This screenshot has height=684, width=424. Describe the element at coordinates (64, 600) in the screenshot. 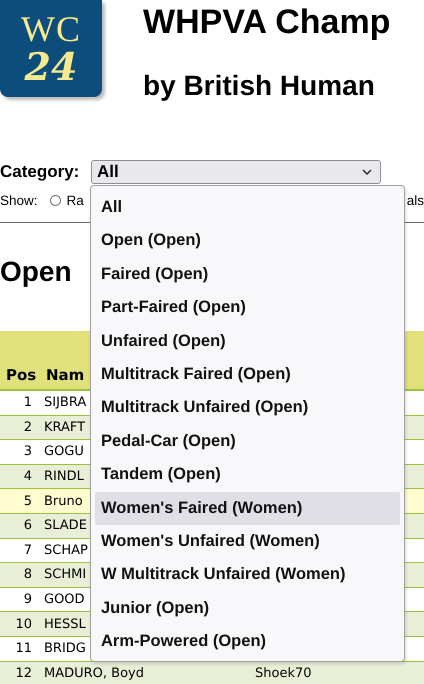

I see `table-cell: GOOD` at that location.